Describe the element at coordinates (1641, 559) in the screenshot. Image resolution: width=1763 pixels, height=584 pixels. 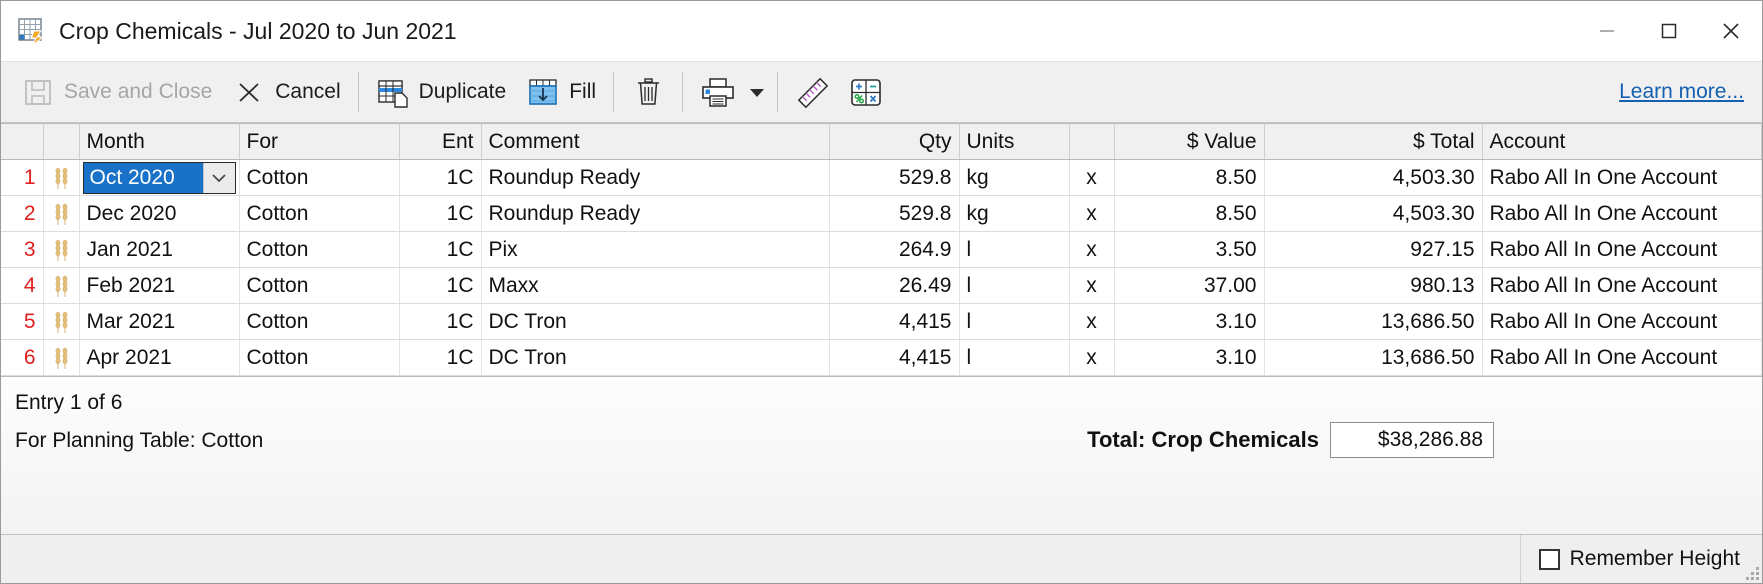
I see `remember-height-checkbox: Remember Height` at that location.